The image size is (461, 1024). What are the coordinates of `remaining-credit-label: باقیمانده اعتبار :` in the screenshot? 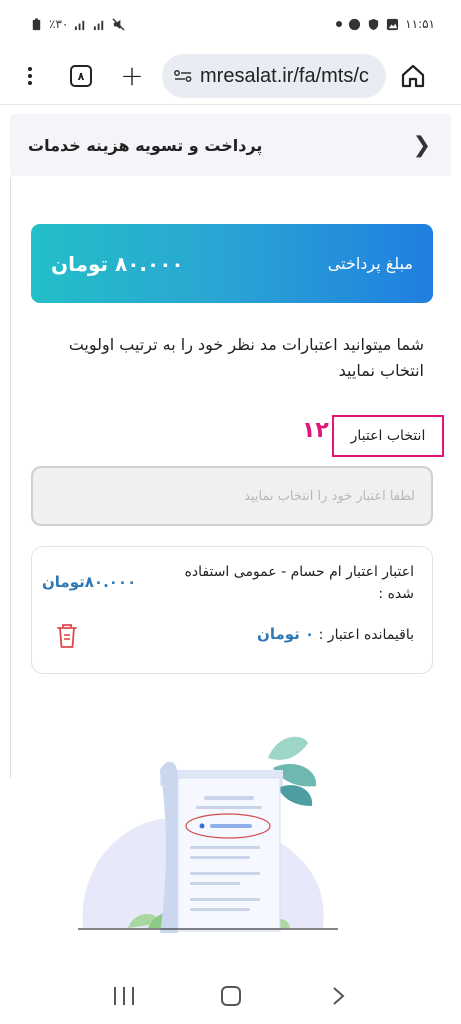 It's located at (366, 635).